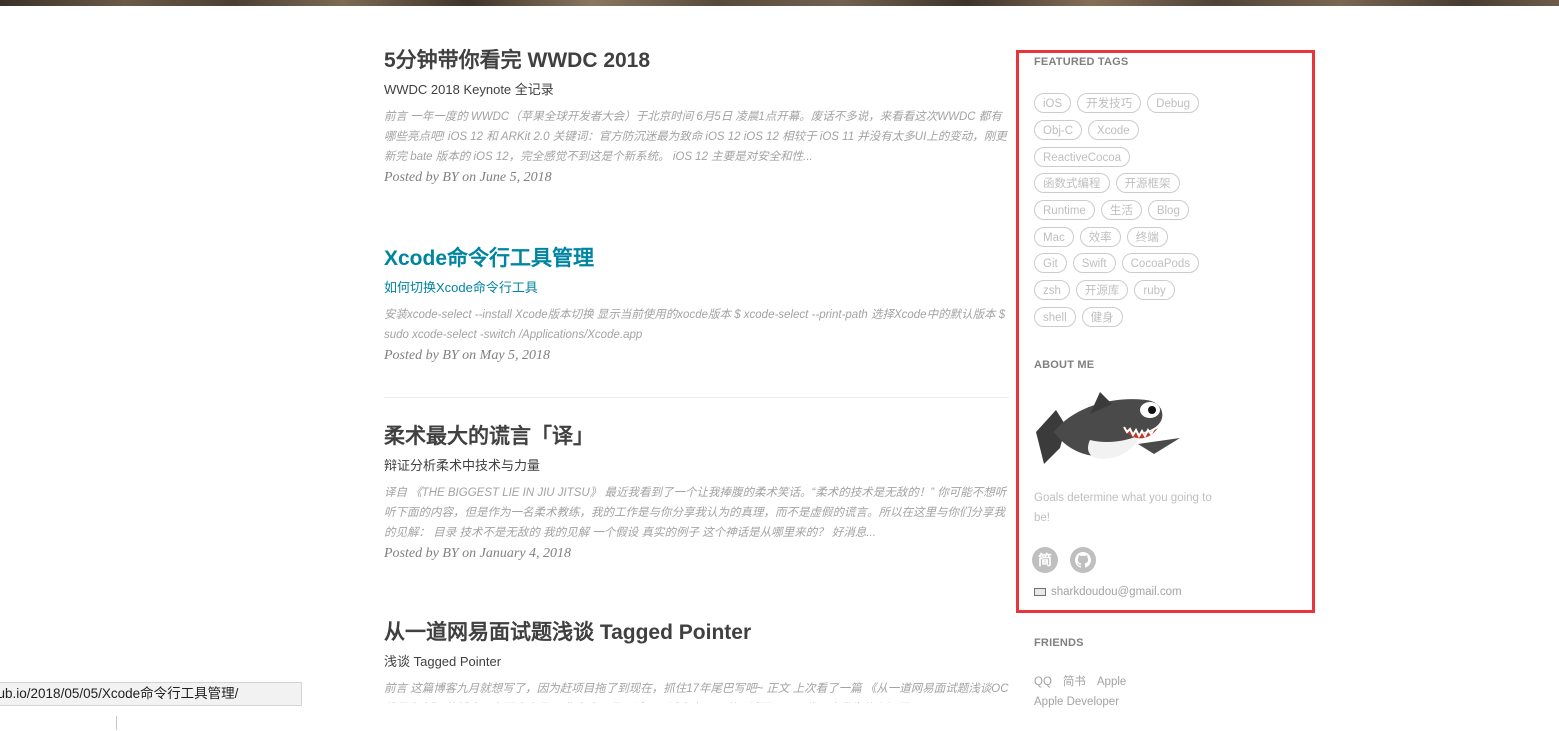 This screenshot has width=1559, height=731. Describe the element at coordinates (1064, 365) in the screenshot. I see `about-me-heading: ABOUT ME` at that location.